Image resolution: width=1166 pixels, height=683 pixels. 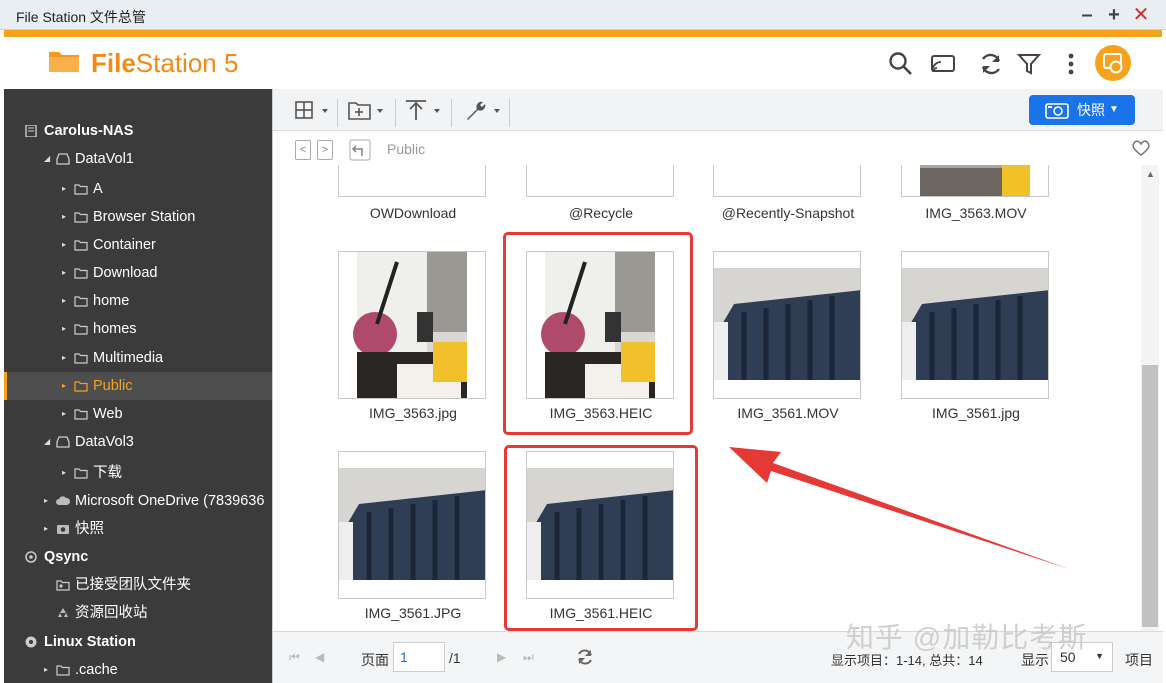 I want to click on tree-label: Linux Station, so click(x=90, y=642).